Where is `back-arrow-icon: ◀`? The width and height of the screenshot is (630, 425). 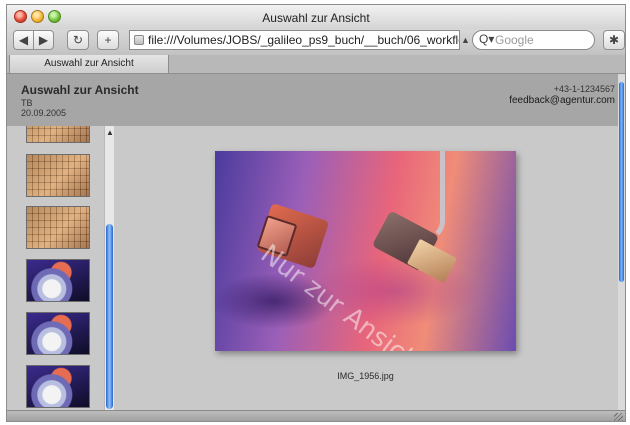
back-arrow-icon: ◀ is located at coordinates (23, 40).